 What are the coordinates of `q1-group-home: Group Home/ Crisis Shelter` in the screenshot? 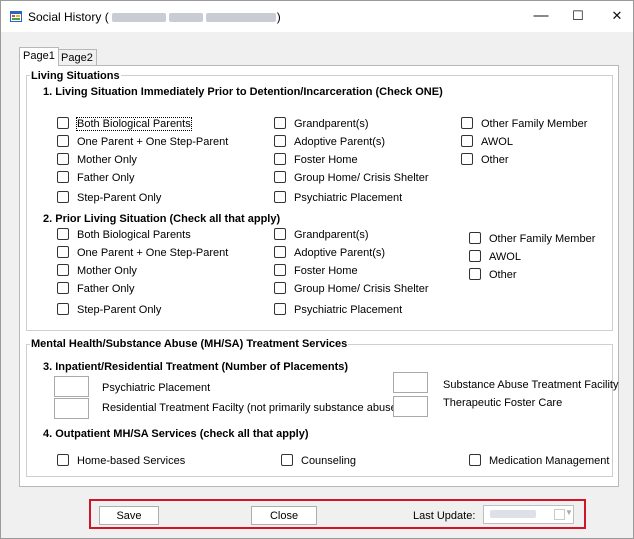 It's located at (351, 178).